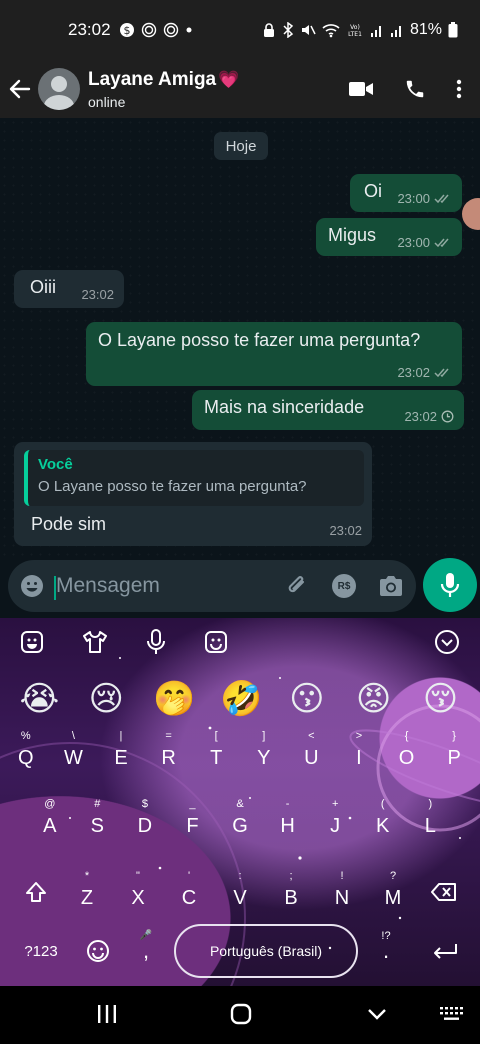 The image size is (480, 1044). I want to click on message-bubble: Oiii 23:02, so click(69, 289).